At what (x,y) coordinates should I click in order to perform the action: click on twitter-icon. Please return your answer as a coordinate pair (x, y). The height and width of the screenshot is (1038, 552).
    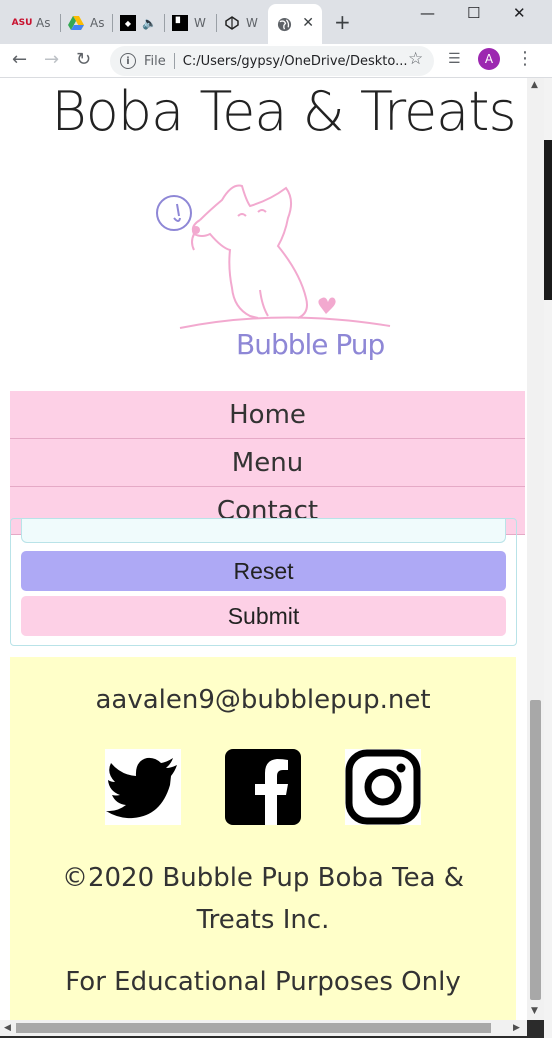
    Looking at the image, I should click on (143, 787).